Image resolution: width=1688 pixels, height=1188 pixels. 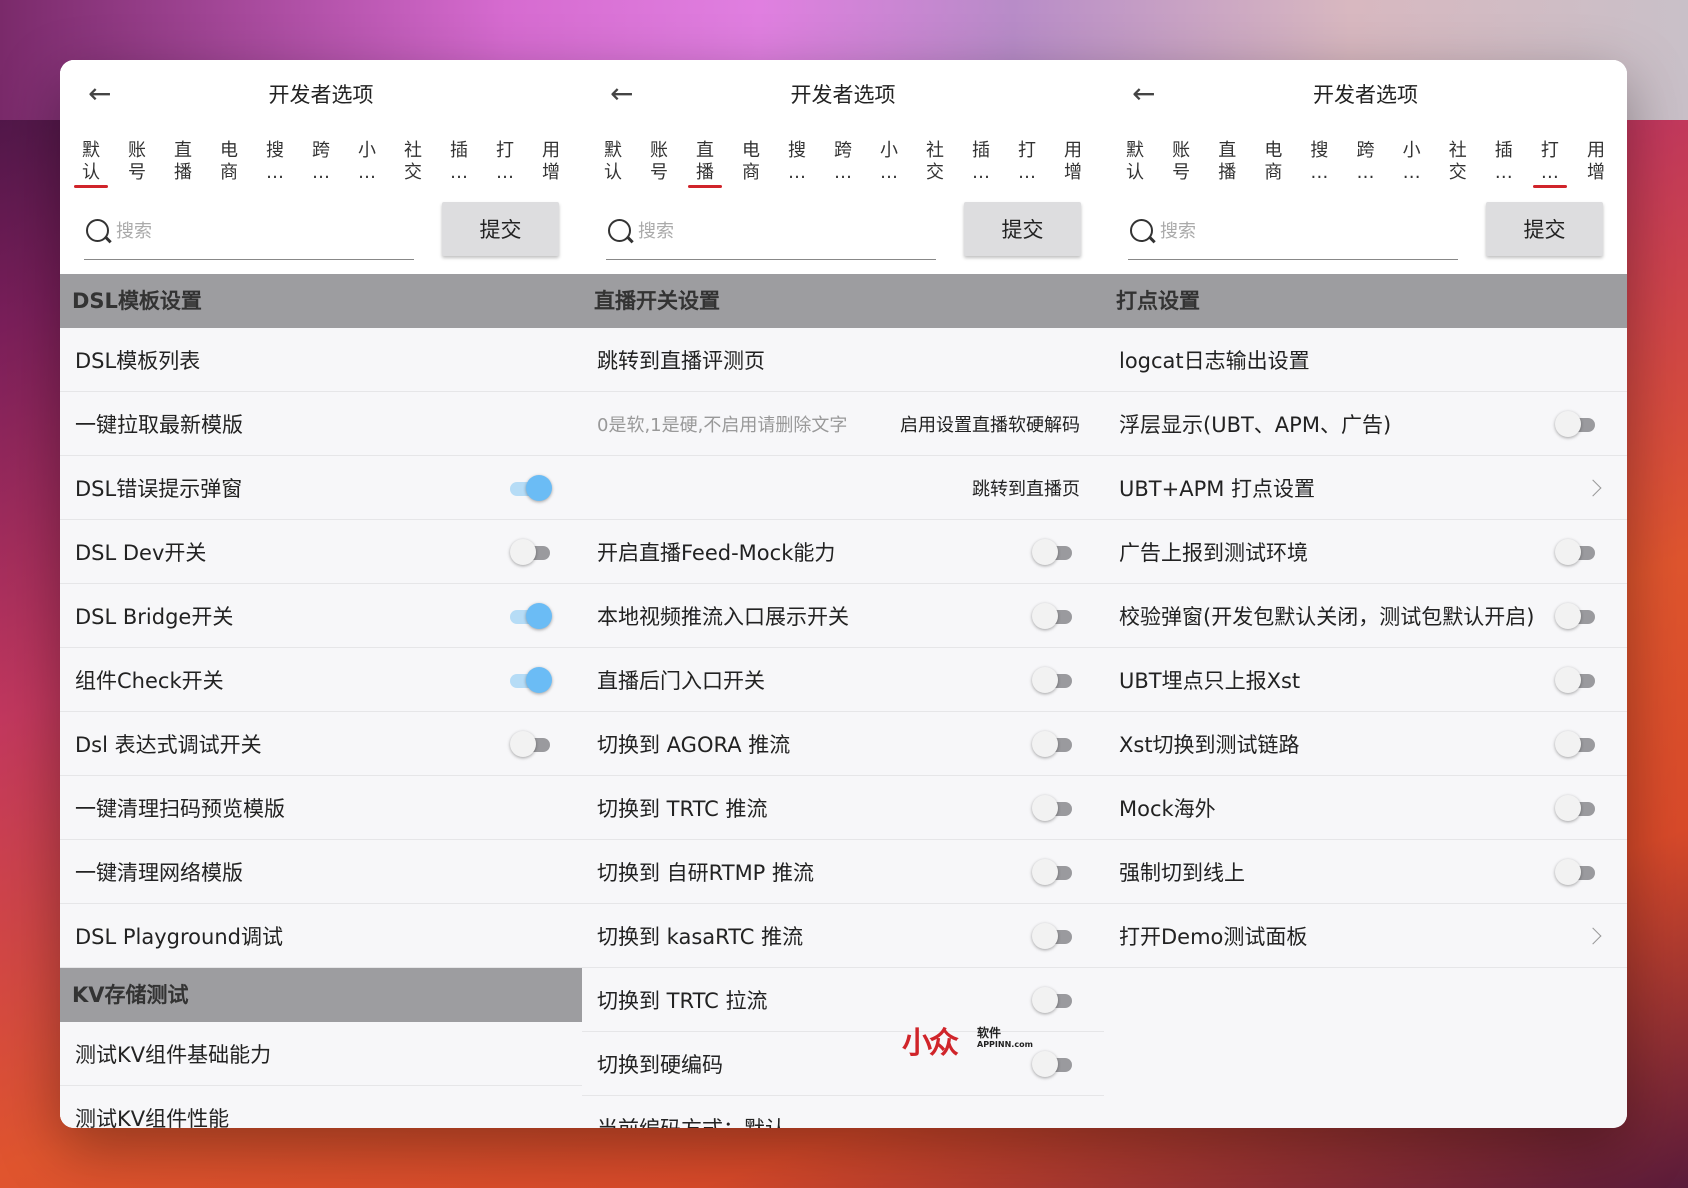 I want to click on setting-row: UBT+APM 打点设置, so click(x=1365, y=488).